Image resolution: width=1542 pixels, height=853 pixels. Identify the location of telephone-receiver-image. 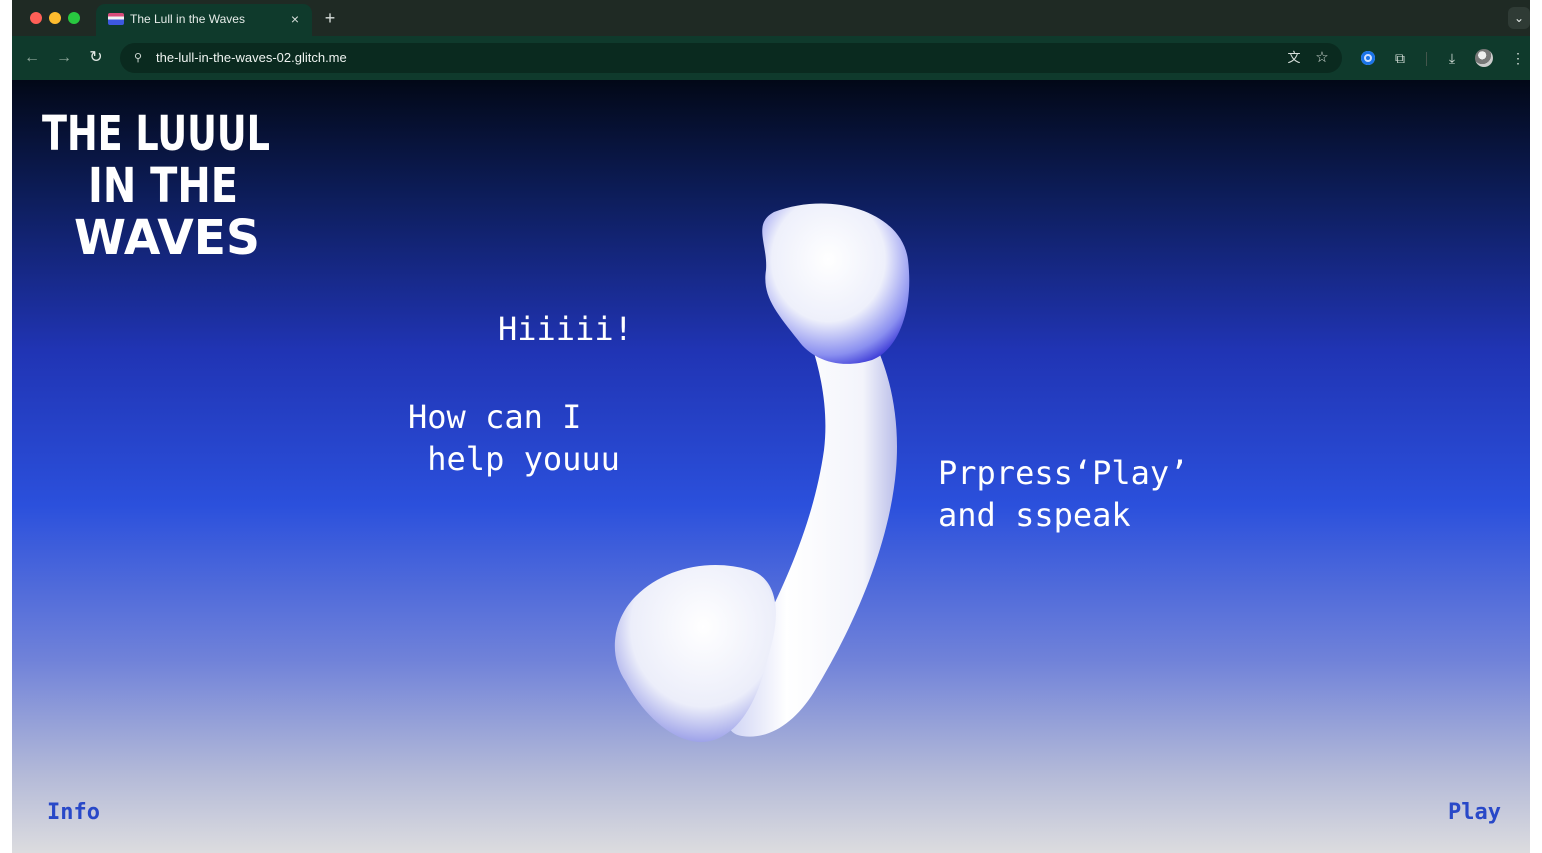
(762, 472).